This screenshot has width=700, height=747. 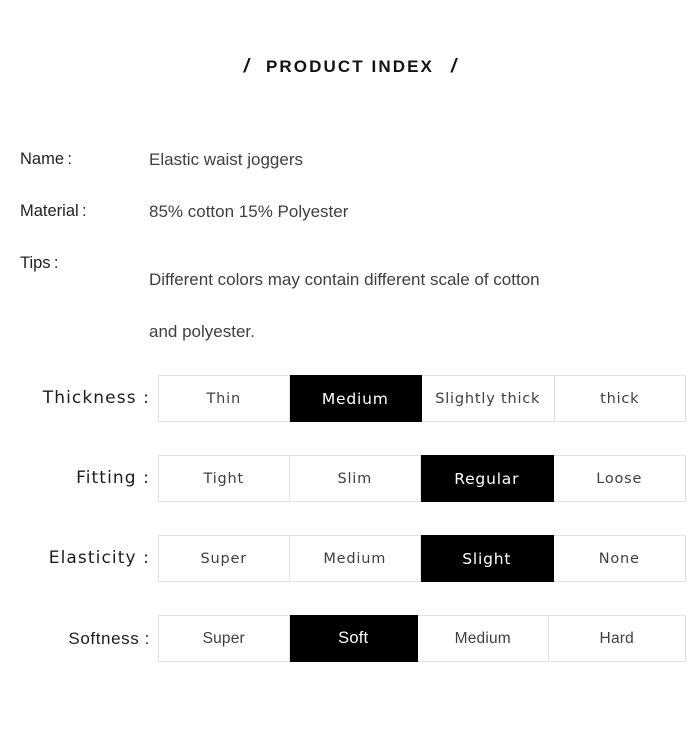 What do you see at coordinates (224, 398) in the screenshot?
I see `option-thickness-thin: Thin` at bounding box center [224, 398].